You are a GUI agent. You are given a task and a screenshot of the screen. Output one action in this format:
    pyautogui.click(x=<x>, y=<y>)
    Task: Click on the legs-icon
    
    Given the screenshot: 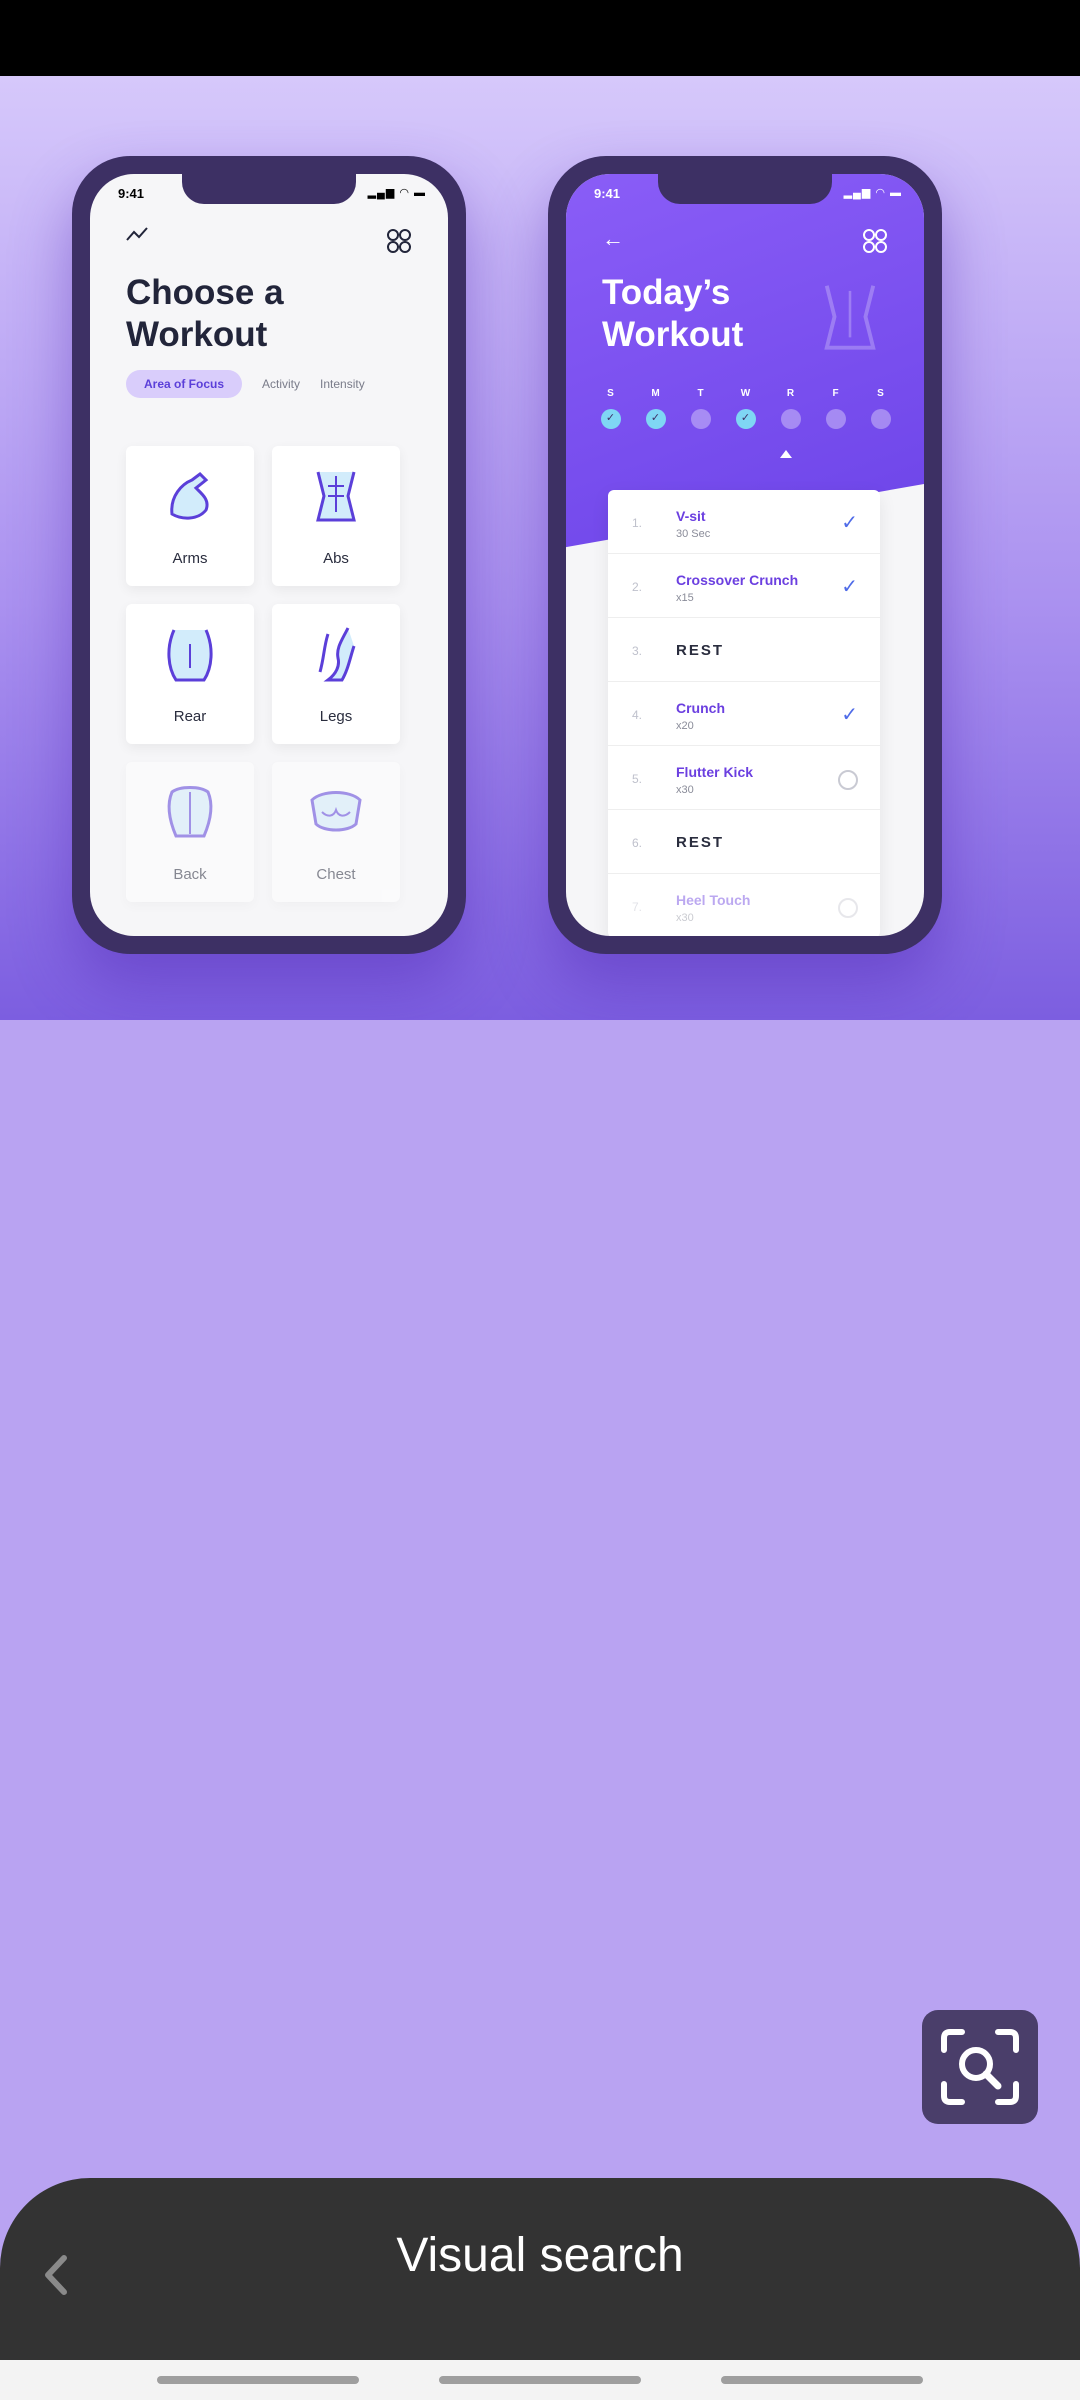 What is the action you would take?
    pyautogui.click(x=337, y=654)
    